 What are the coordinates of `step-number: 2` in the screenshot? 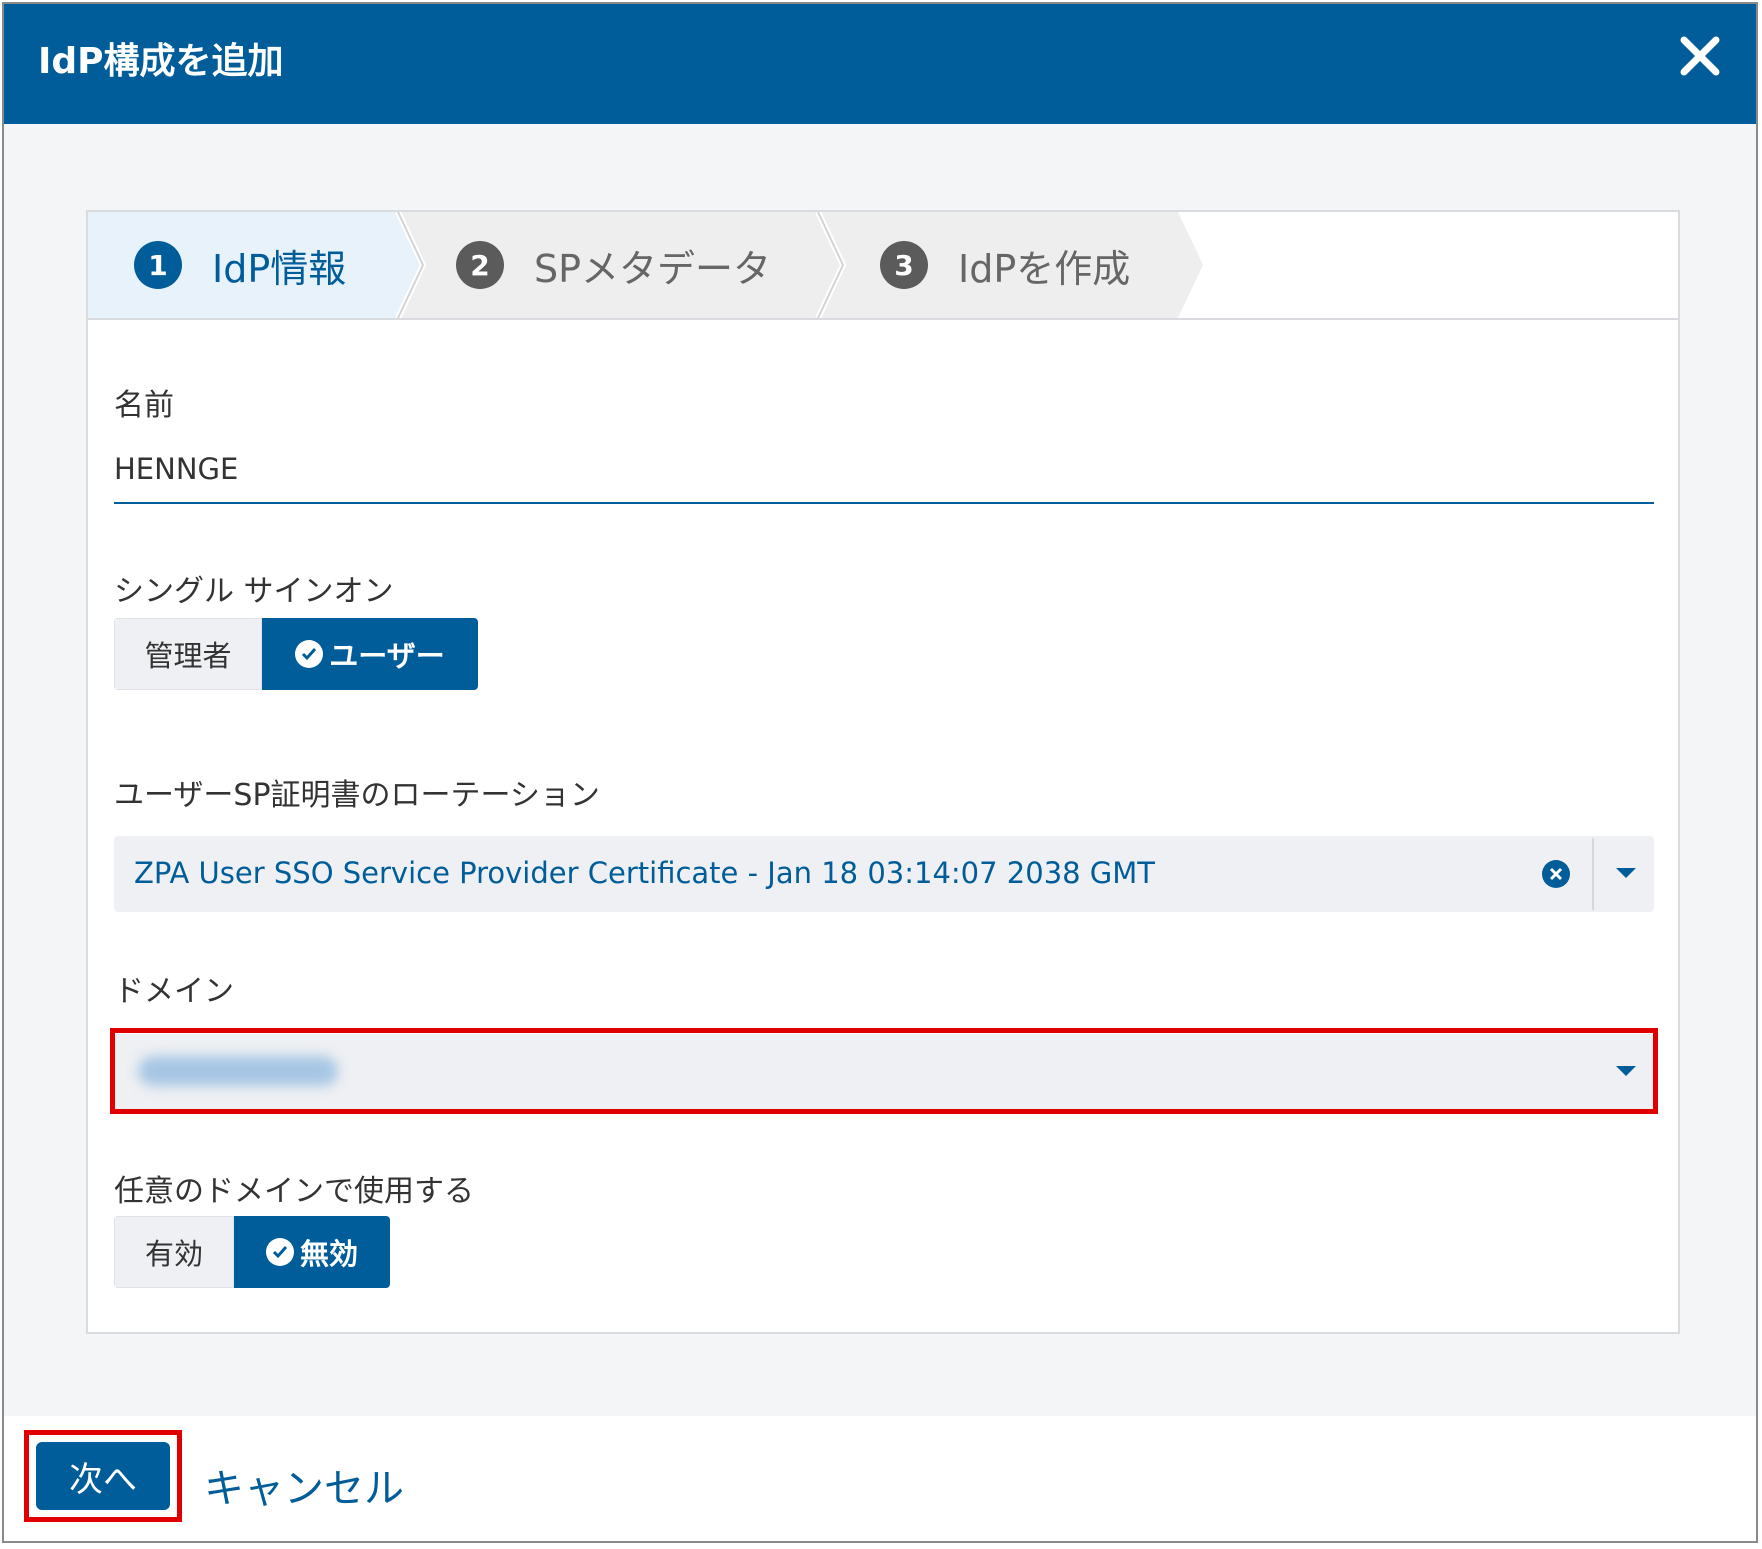 It's located at (480, 265).